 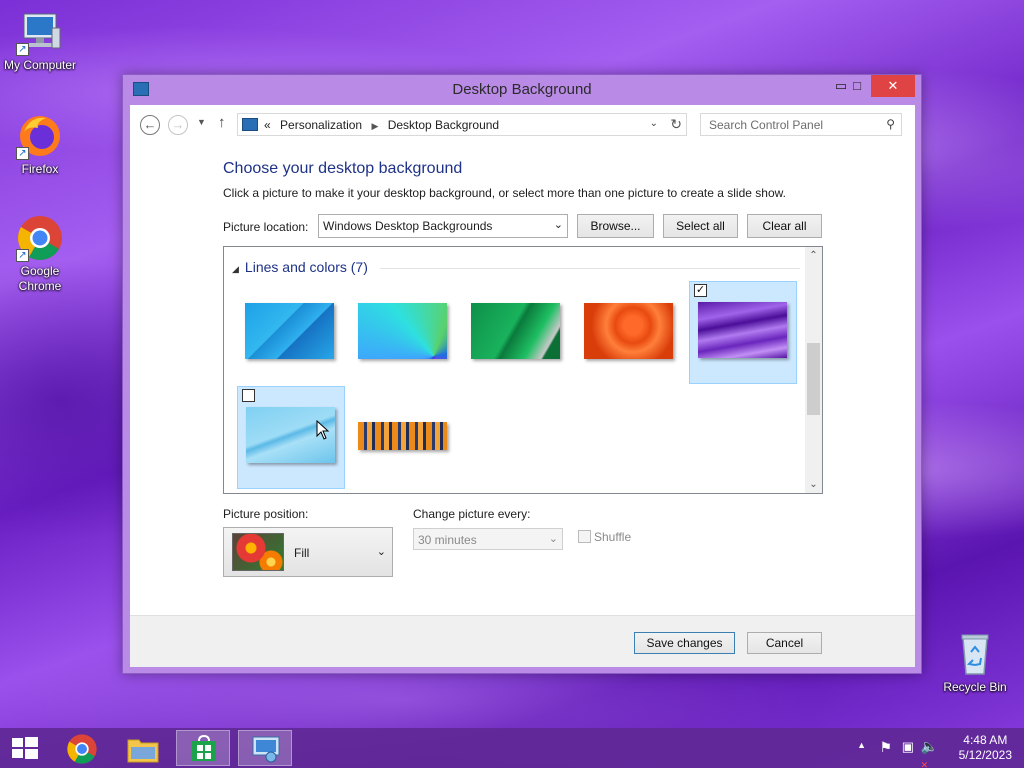 What do you see at coordinates (857, 86) in the screenshot?
I see `maximize-button: □` at bounding box center [857, 86].